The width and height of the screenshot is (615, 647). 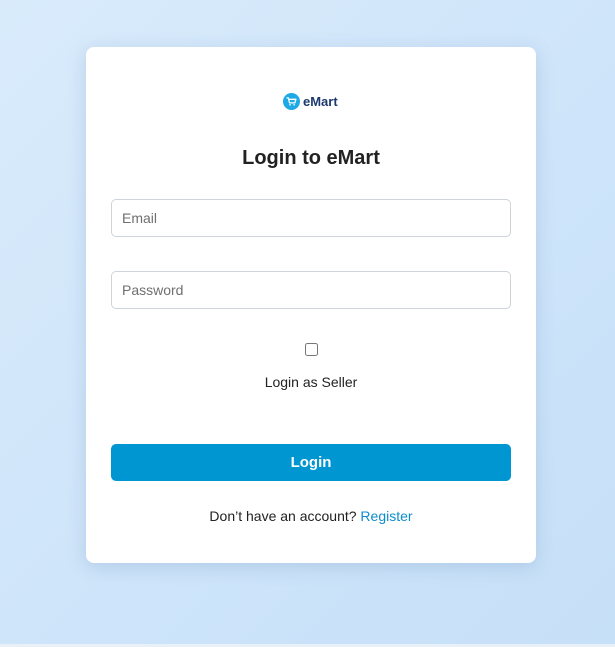 I want to click on brand-logo: eMart, so click(x=310, y=101).